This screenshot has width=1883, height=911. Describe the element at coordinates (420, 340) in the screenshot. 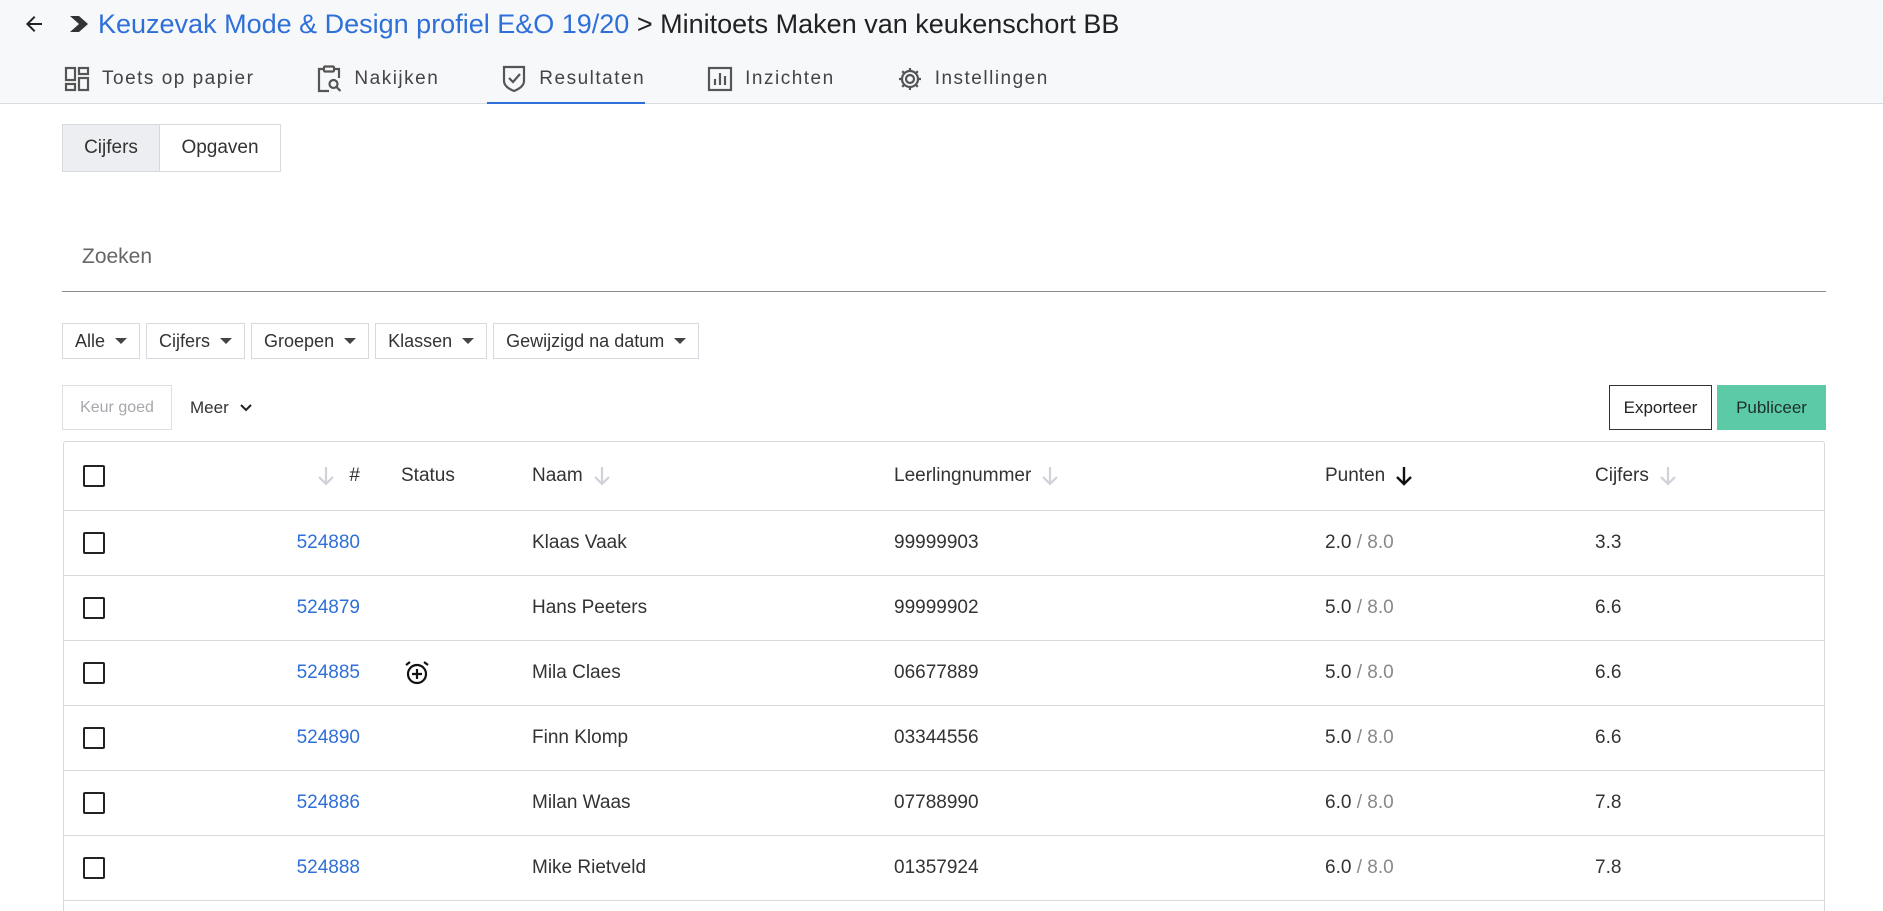

I see `filter-label: Klassen` at that location.